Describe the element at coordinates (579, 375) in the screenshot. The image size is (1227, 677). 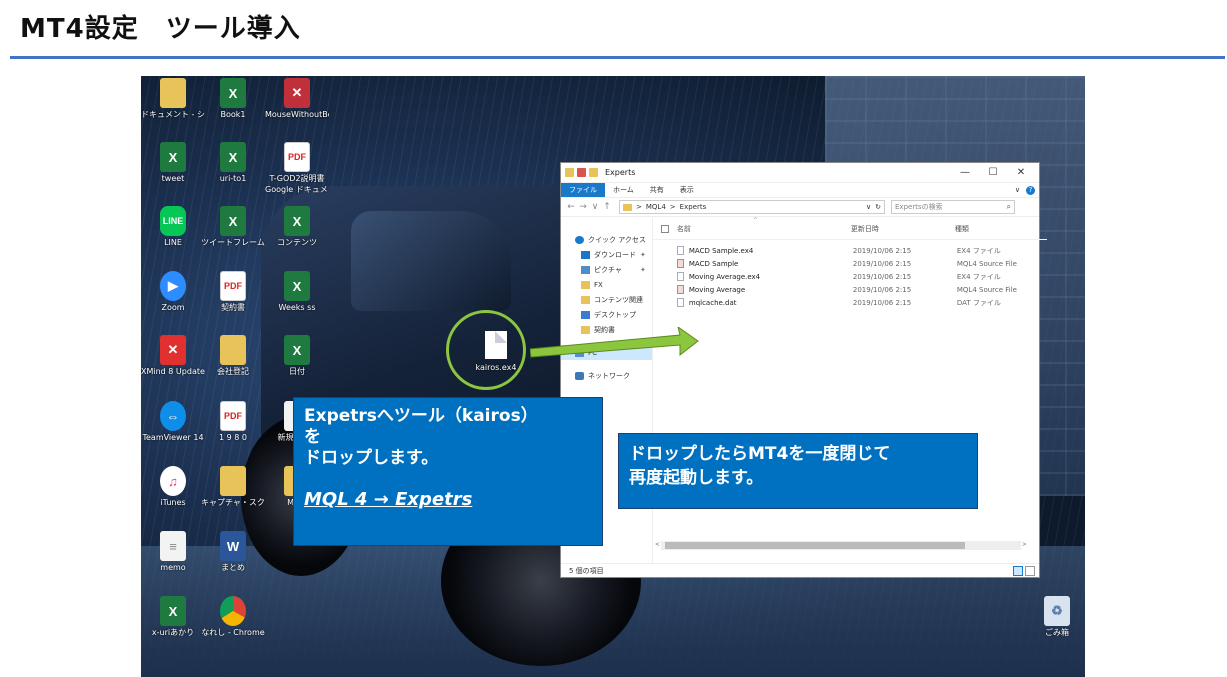
I see `network-icon` at that location.